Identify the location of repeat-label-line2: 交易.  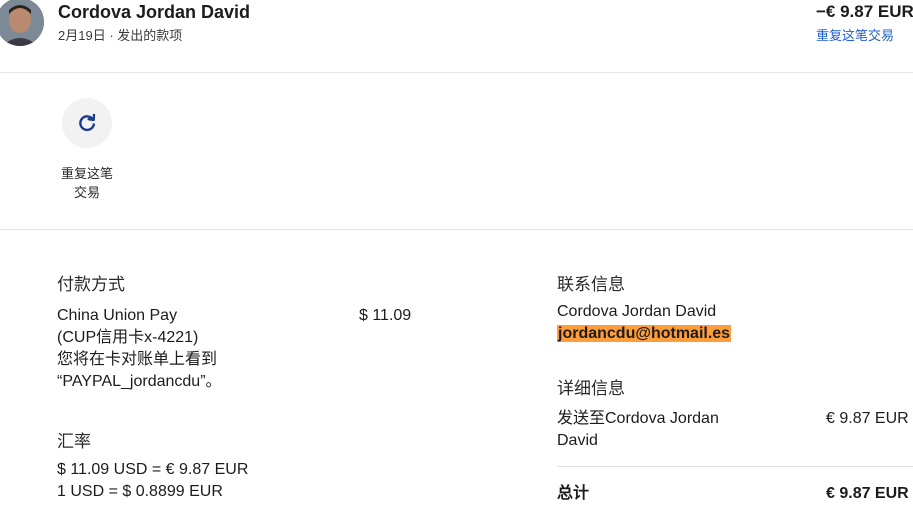
(86, 192).